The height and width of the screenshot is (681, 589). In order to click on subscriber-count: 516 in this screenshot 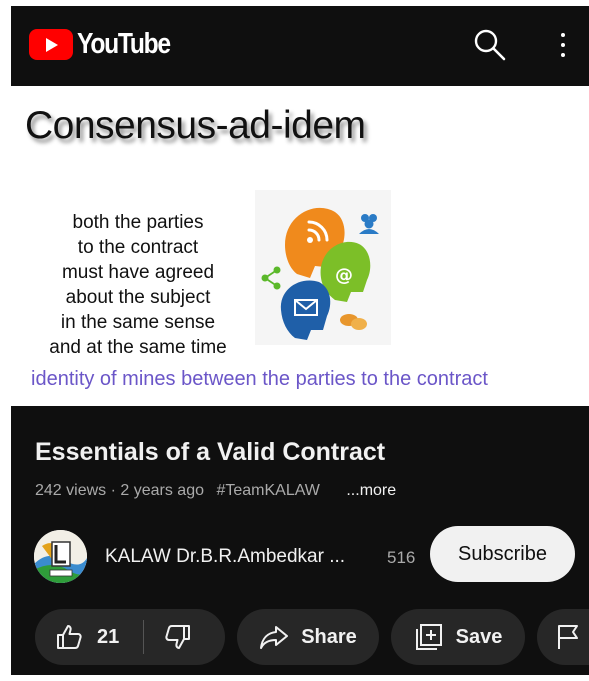, I will do `click(401, 557)`.